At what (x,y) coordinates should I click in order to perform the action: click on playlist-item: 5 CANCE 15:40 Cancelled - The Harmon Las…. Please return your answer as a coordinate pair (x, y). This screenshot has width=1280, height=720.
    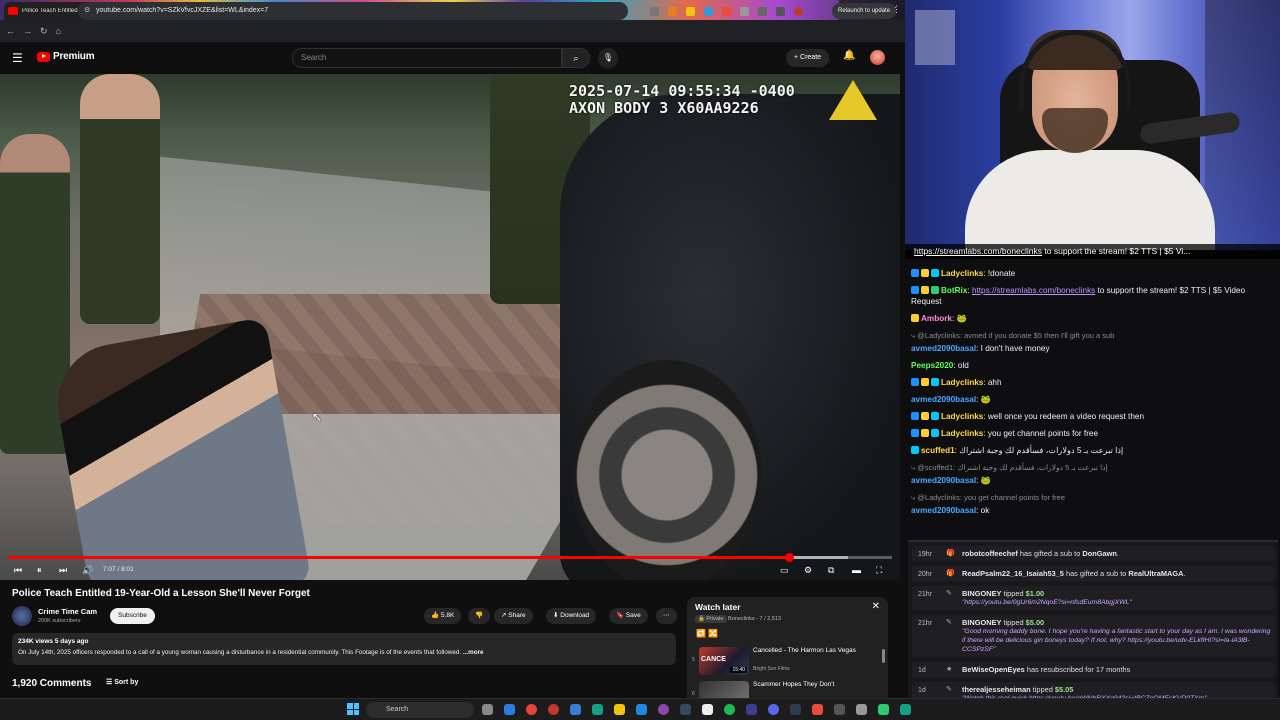
    Looking at the image, I should click on (784, 662).